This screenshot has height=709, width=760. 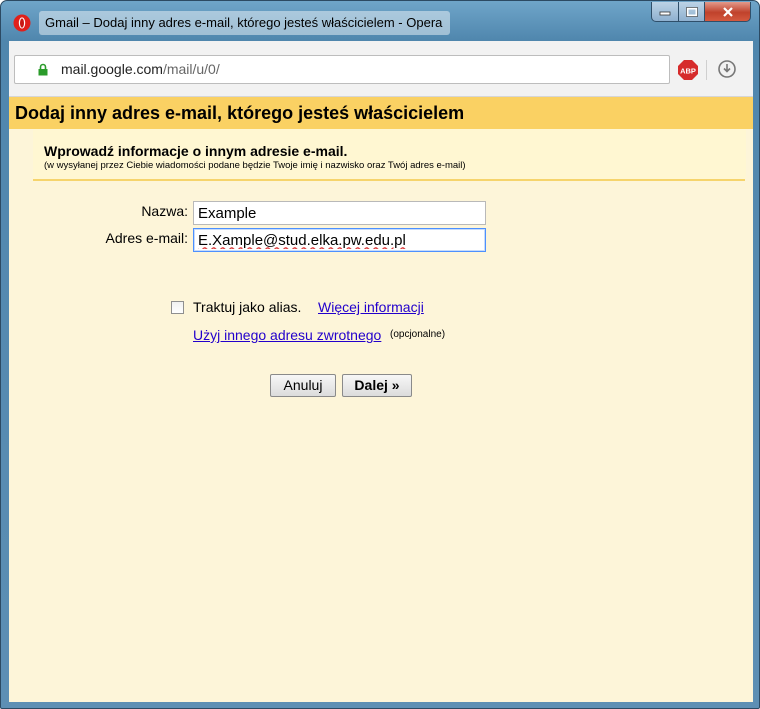 I want to click on lock-icon, so click(x=43, y=69).